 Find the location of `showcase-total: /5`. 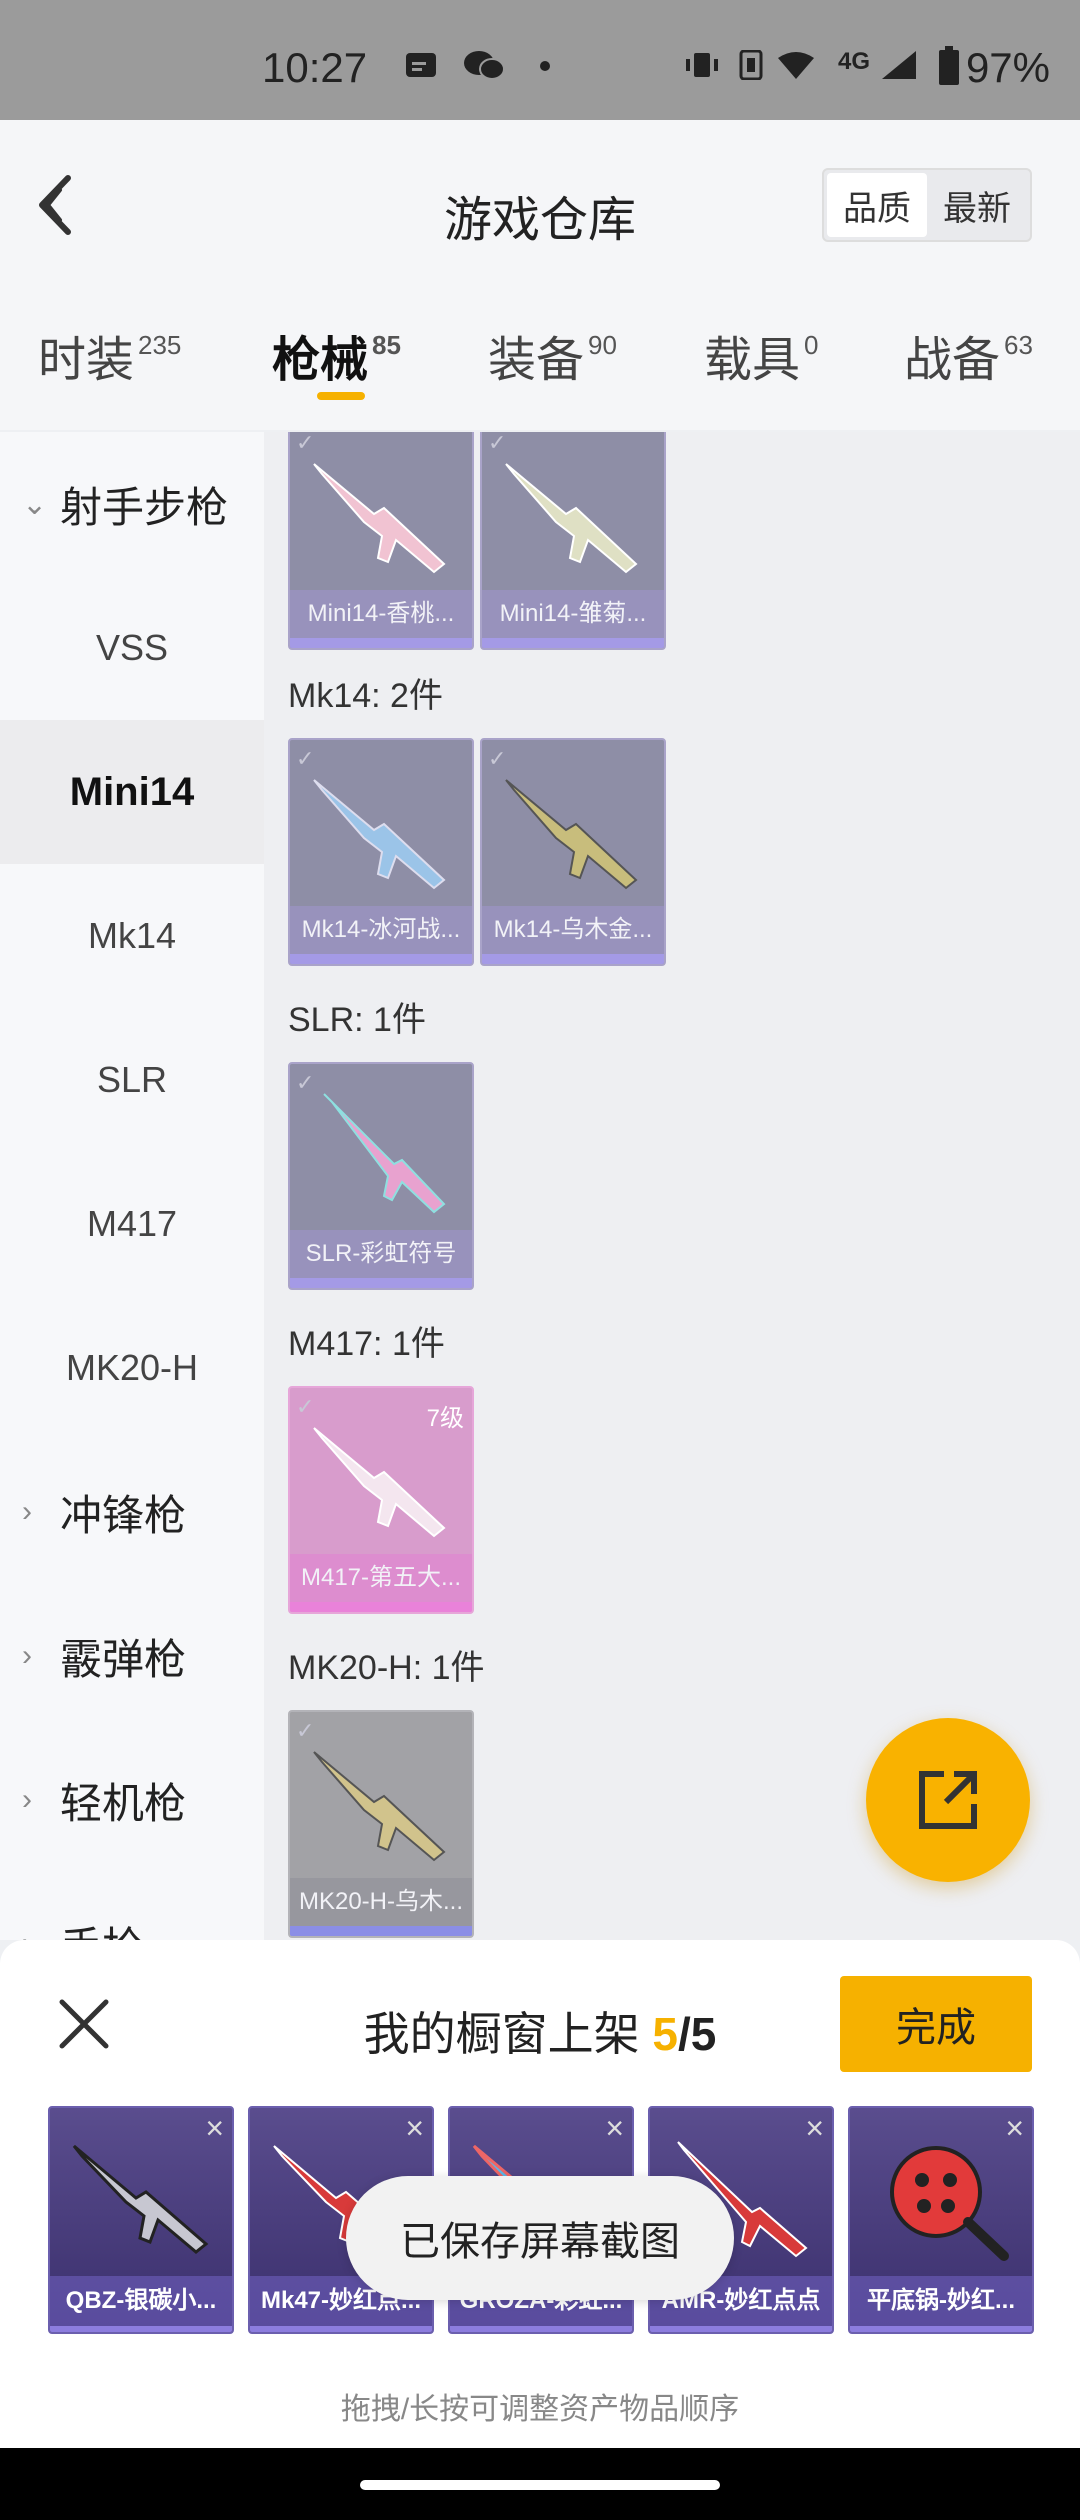

showcase-total: /5 is located at coordinates (697, 2034).